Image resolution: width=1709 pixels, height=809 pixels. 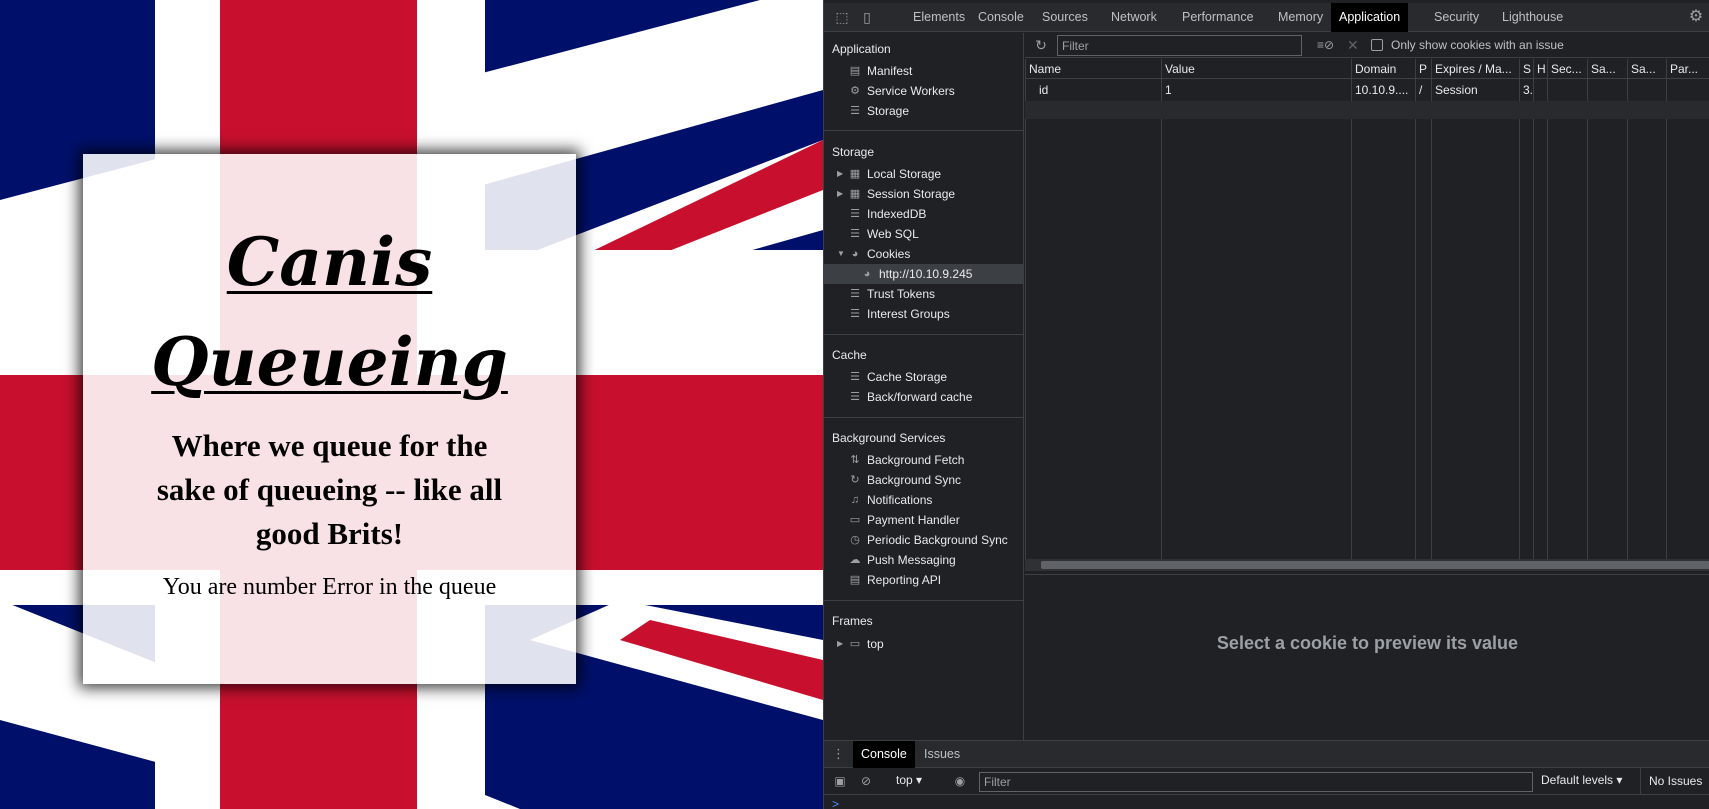 I want to click on sidebar-item-storage: ☰ Storage, so click(x=923, y=111).